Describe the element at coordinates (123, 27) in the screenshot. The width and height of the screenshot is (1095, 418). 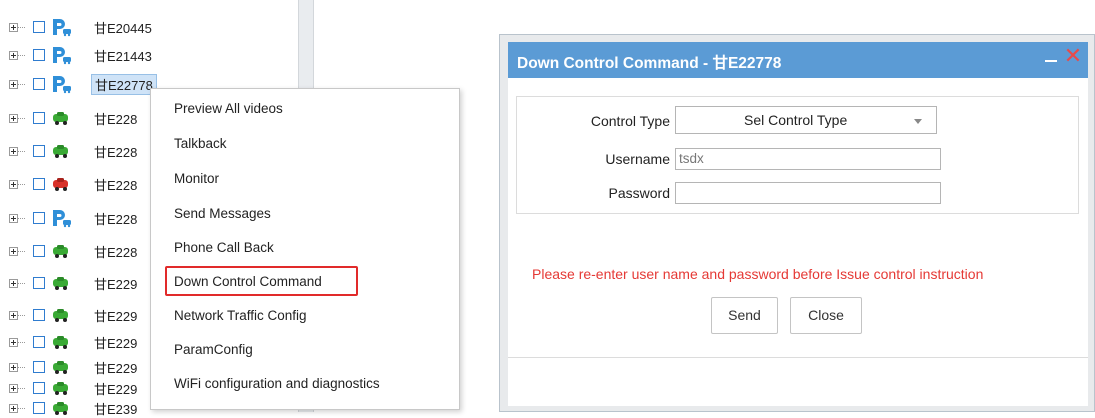
I see `plate-label: 甘E20445` at that location.